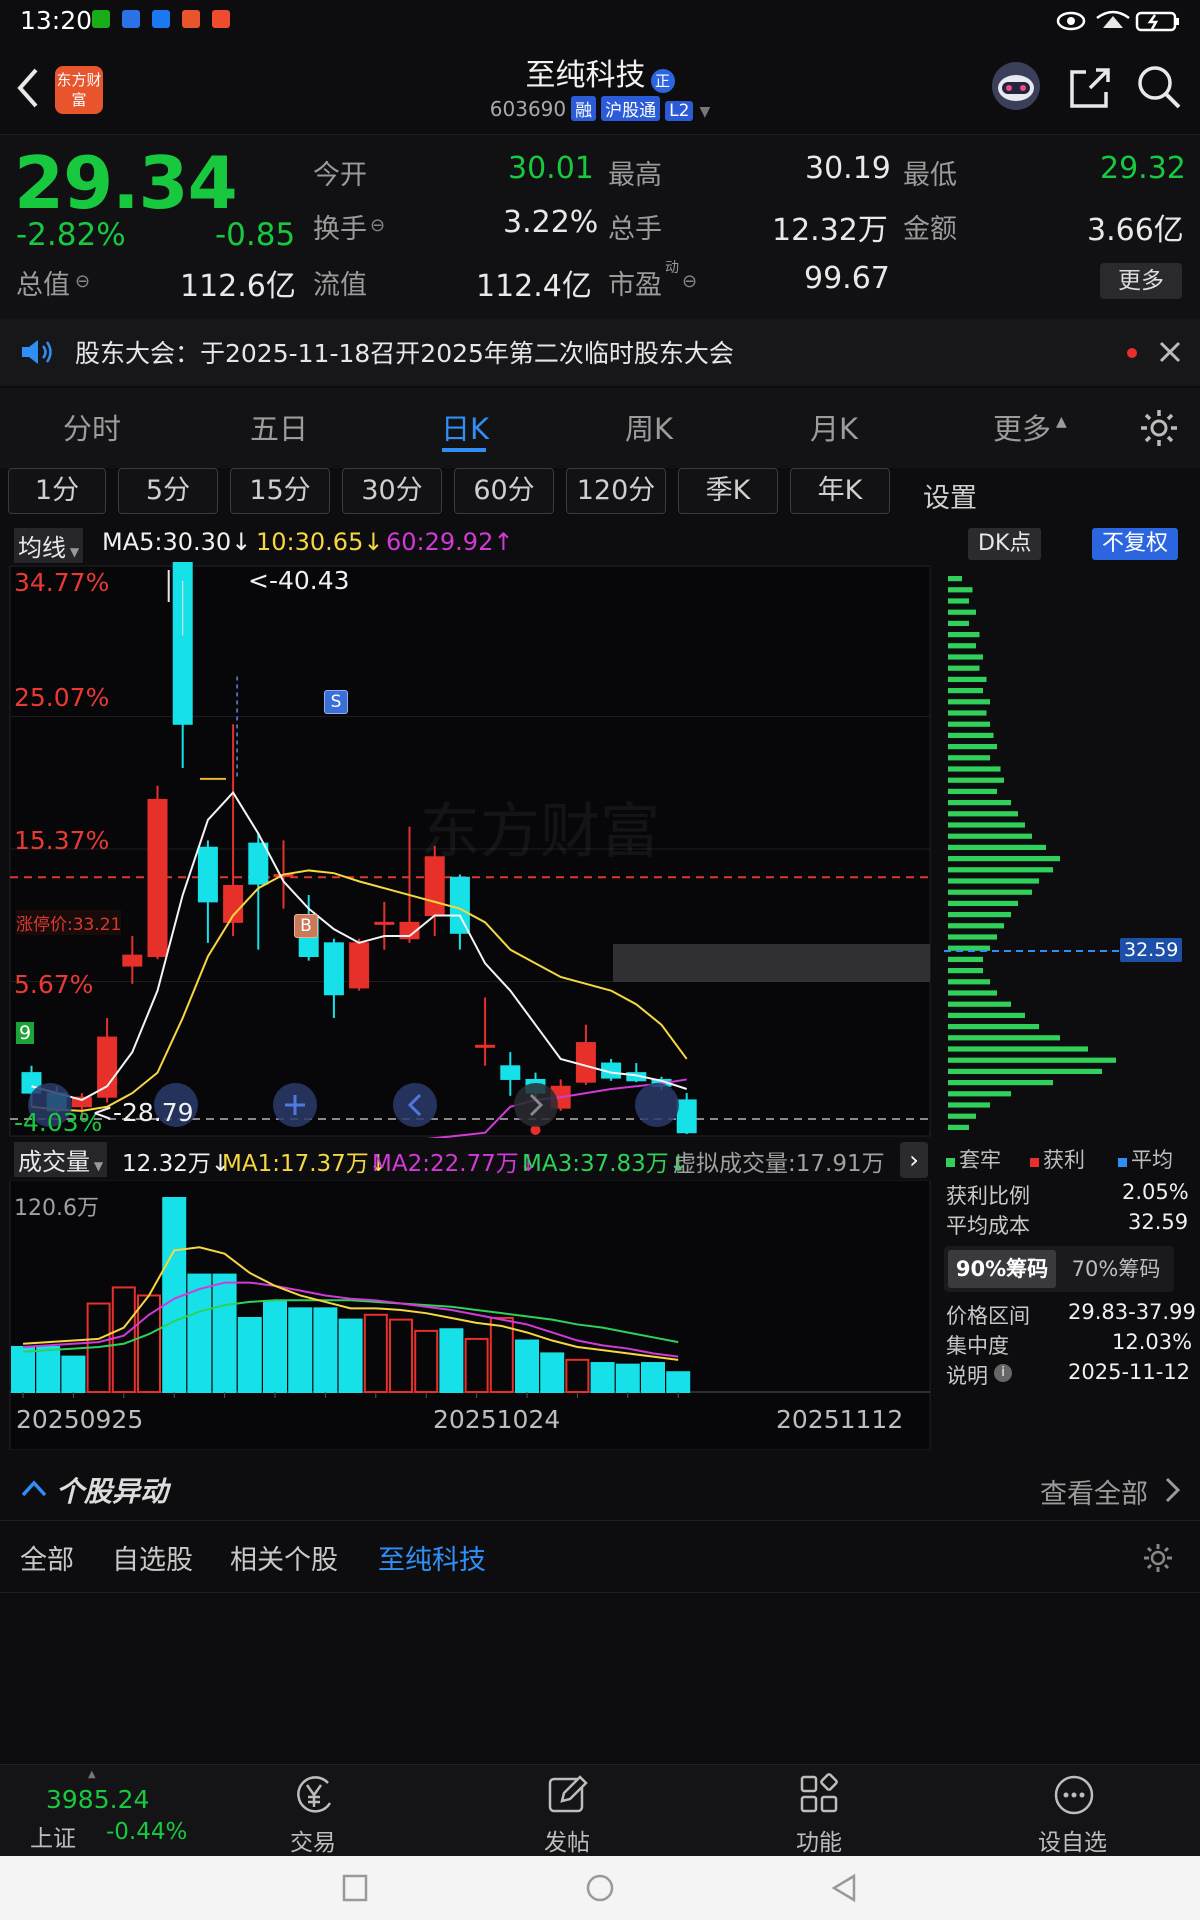  Describe the element at coordinates (1016, 86) in the screenshot. I see `robot-assistant-icon` at that location.